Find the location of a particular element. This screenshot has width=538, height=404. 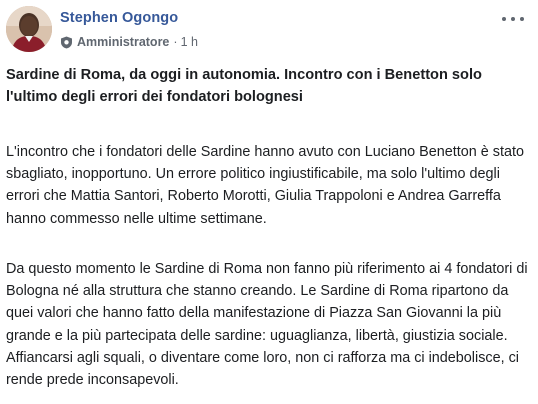

more-options-icon is located at coordinates (513, 19).